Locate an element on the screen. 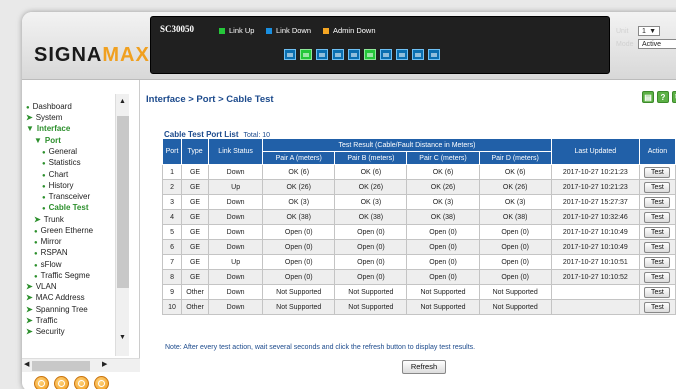 The image size is (676, 389). vertical-scrollbar: ▲ ▼ is located at coordinates (122, 225).